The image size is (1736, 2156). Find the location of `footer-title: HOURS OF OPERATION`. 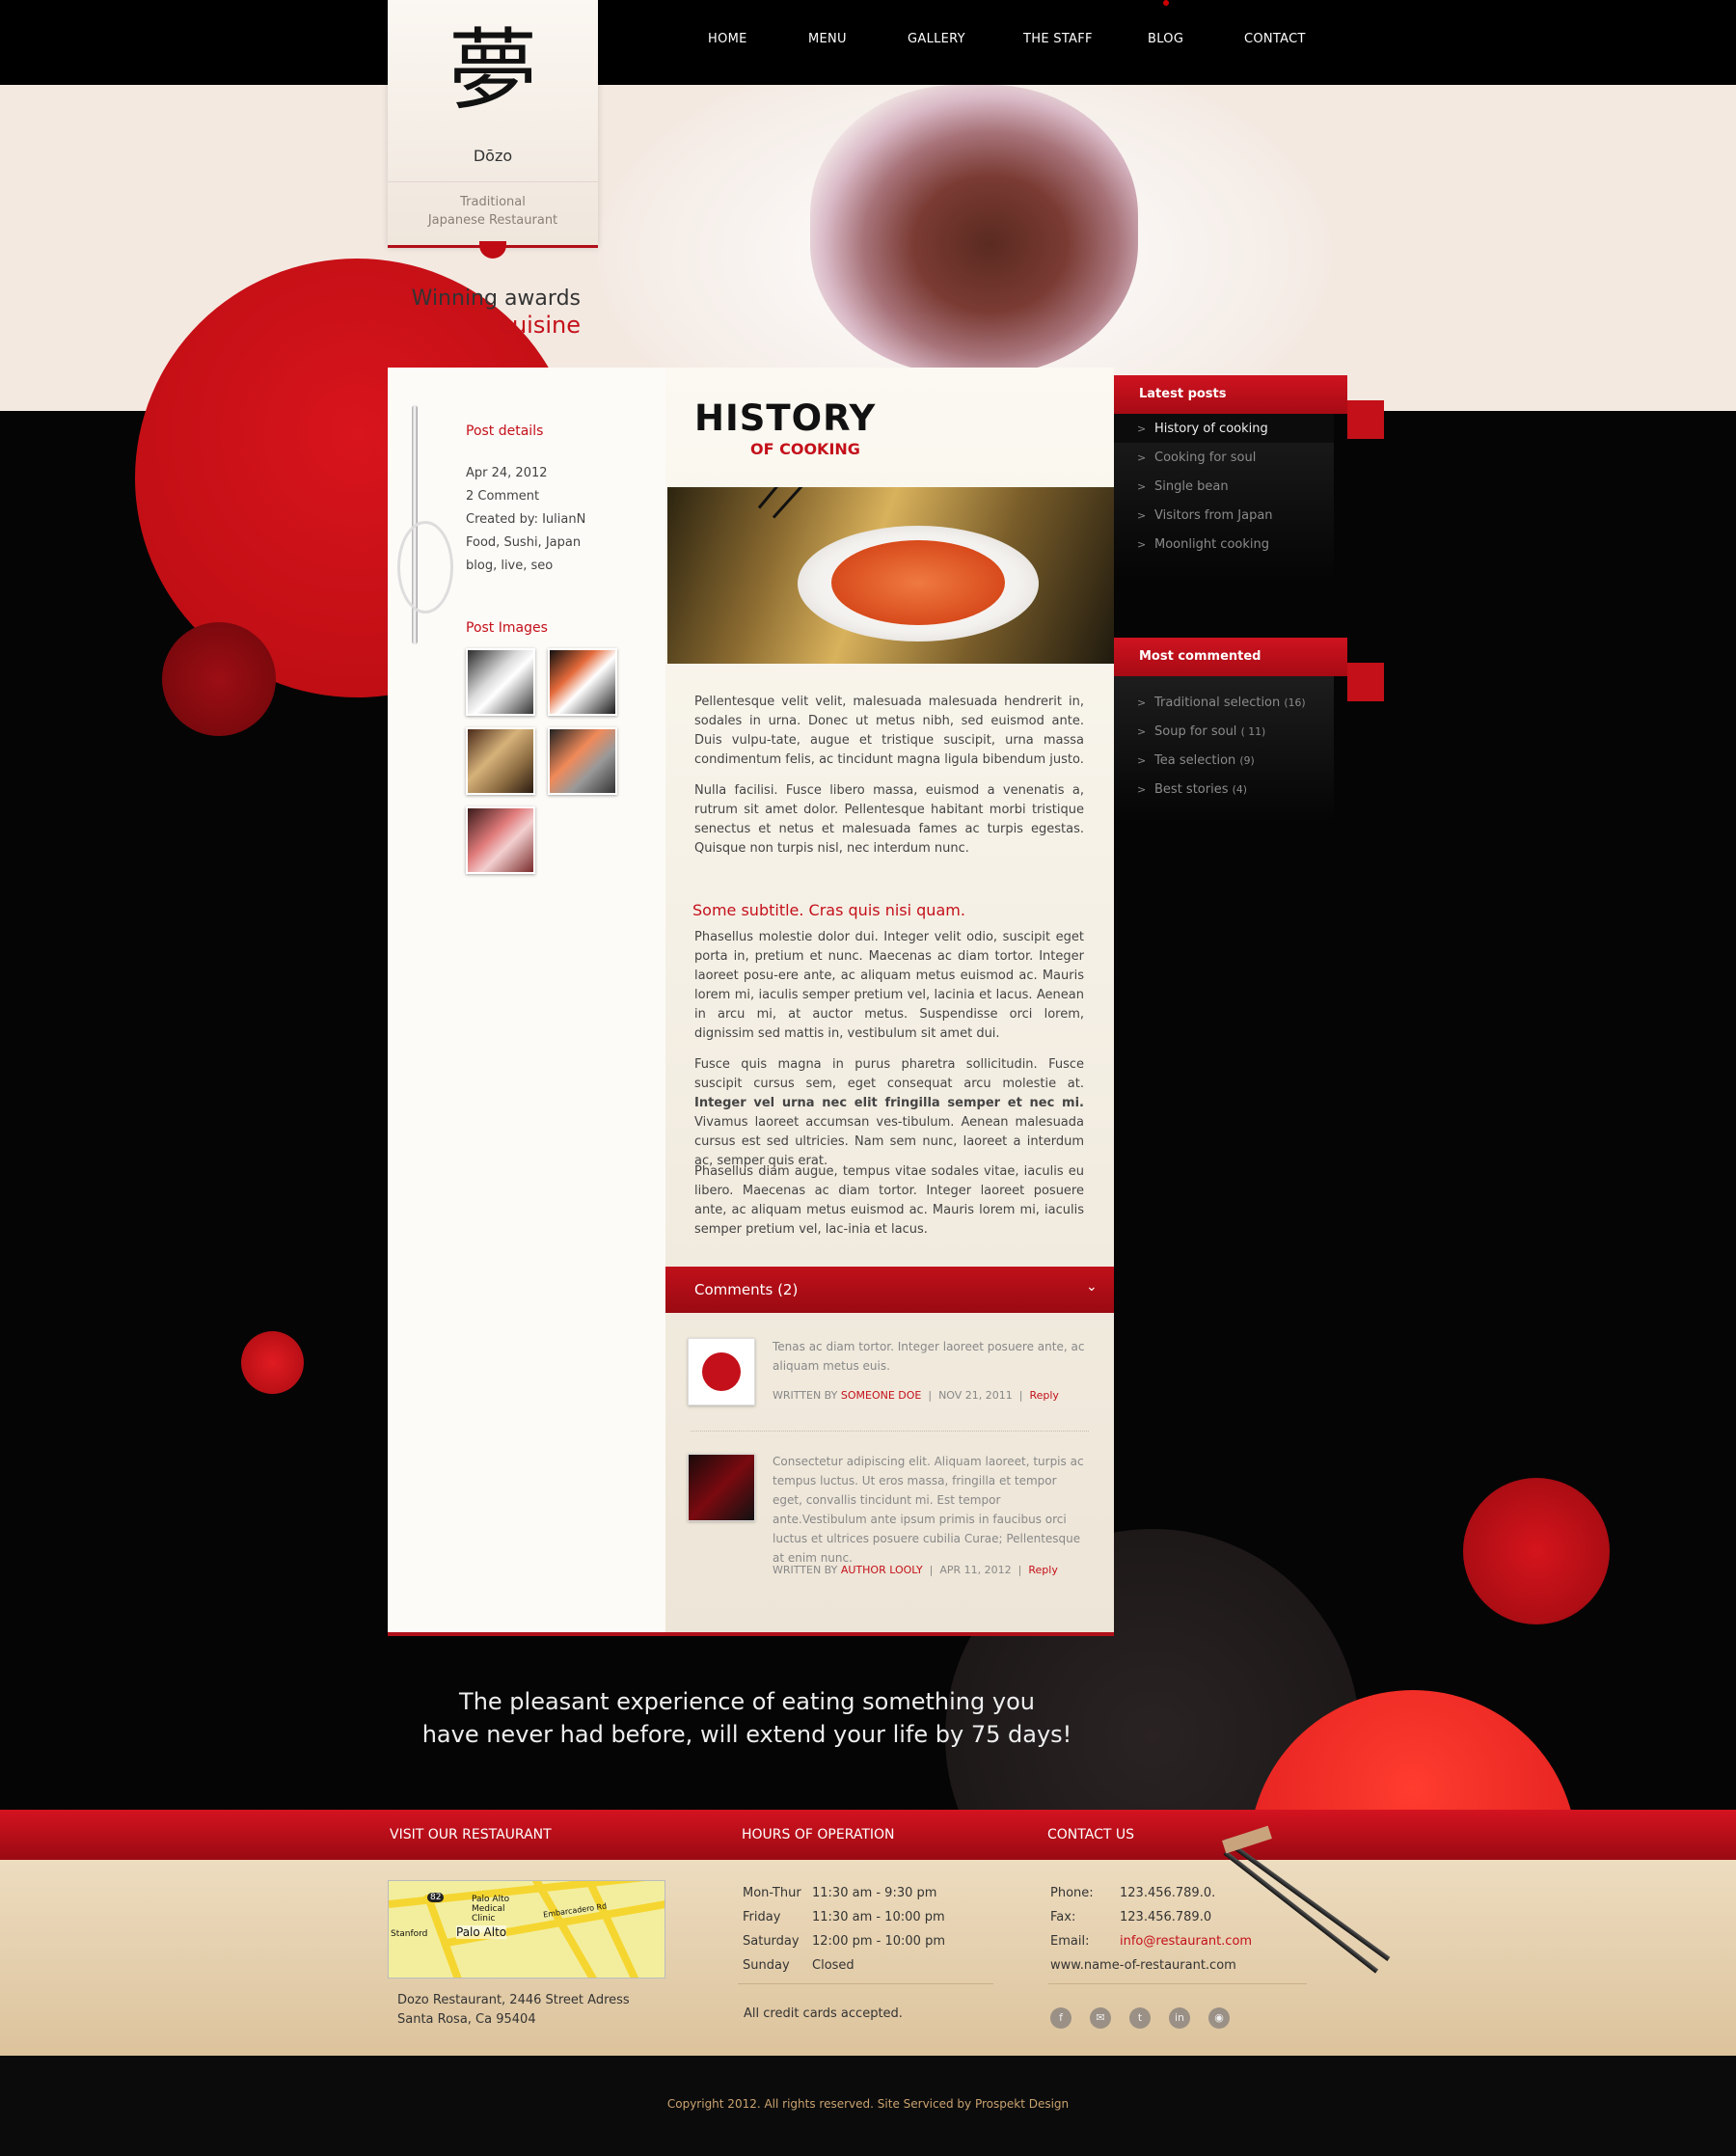

footer-title: HOURS OF OPERATION is located at coordinates (818, 1834).